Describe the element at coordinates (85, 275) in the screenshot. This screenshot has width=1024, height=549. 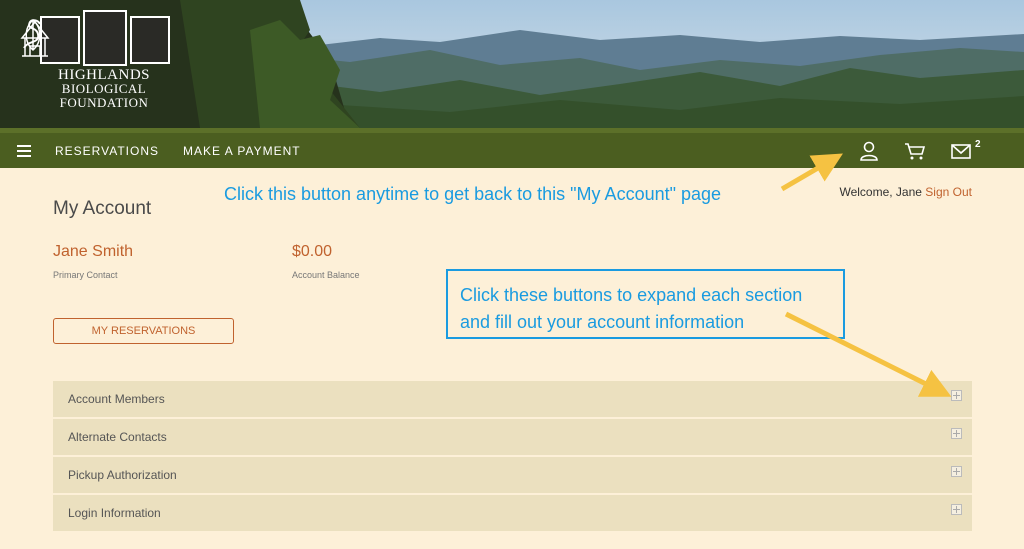
I see `contact-caption: Primary Contact` at that location.